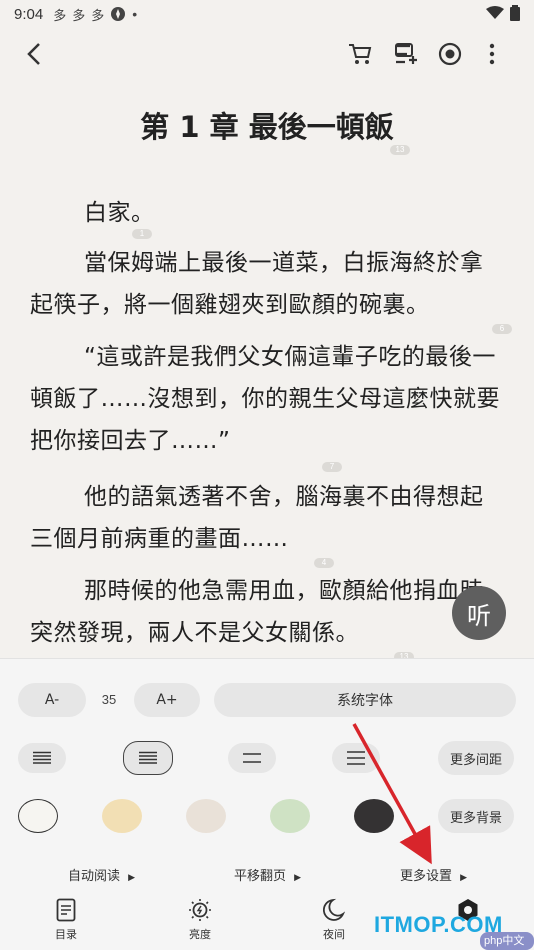  I want to click on cart-icon, so click(360, 54).